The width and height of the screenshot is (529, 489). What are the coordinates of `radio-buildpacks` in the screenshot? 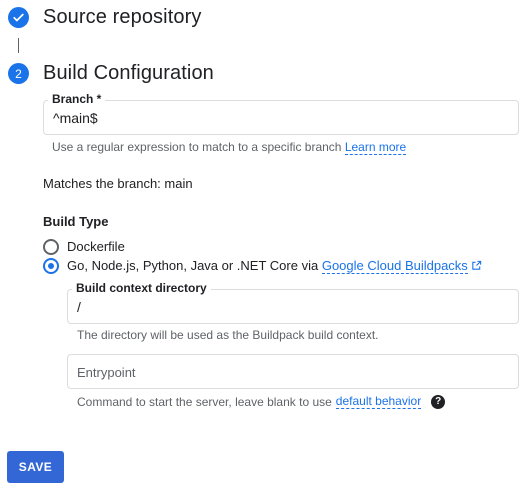 It's located at (51, 266).